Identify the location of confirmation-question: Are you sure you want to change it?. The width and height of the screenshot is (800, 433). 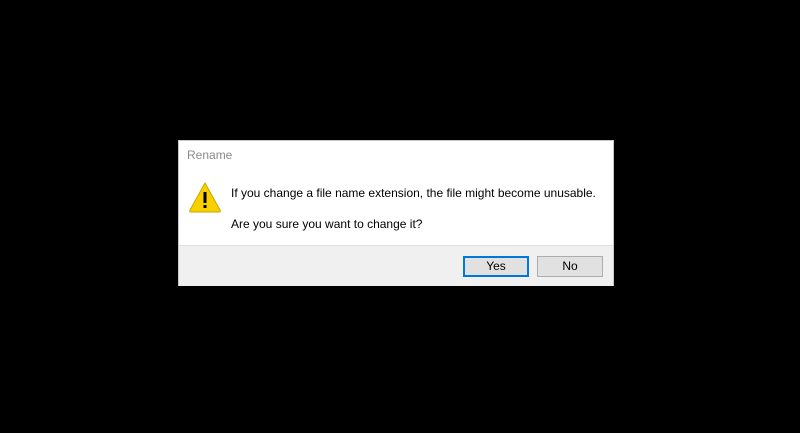
(327, 224).